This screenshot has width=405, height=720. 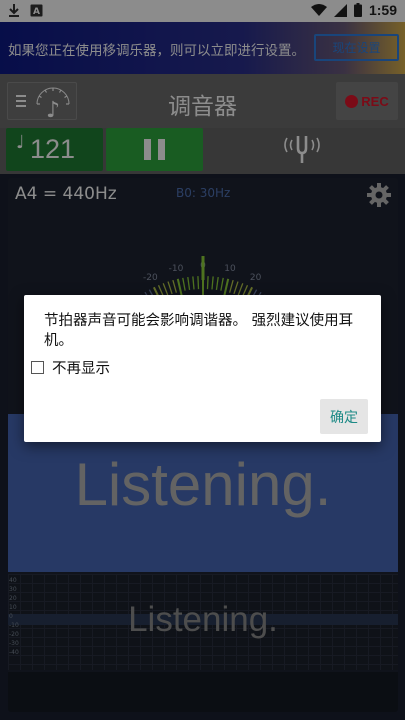 What do you see at coordinates (37, 367) in the screenshot?
I see `dont-show-again-checkbox` at bounding box center [37, 367].